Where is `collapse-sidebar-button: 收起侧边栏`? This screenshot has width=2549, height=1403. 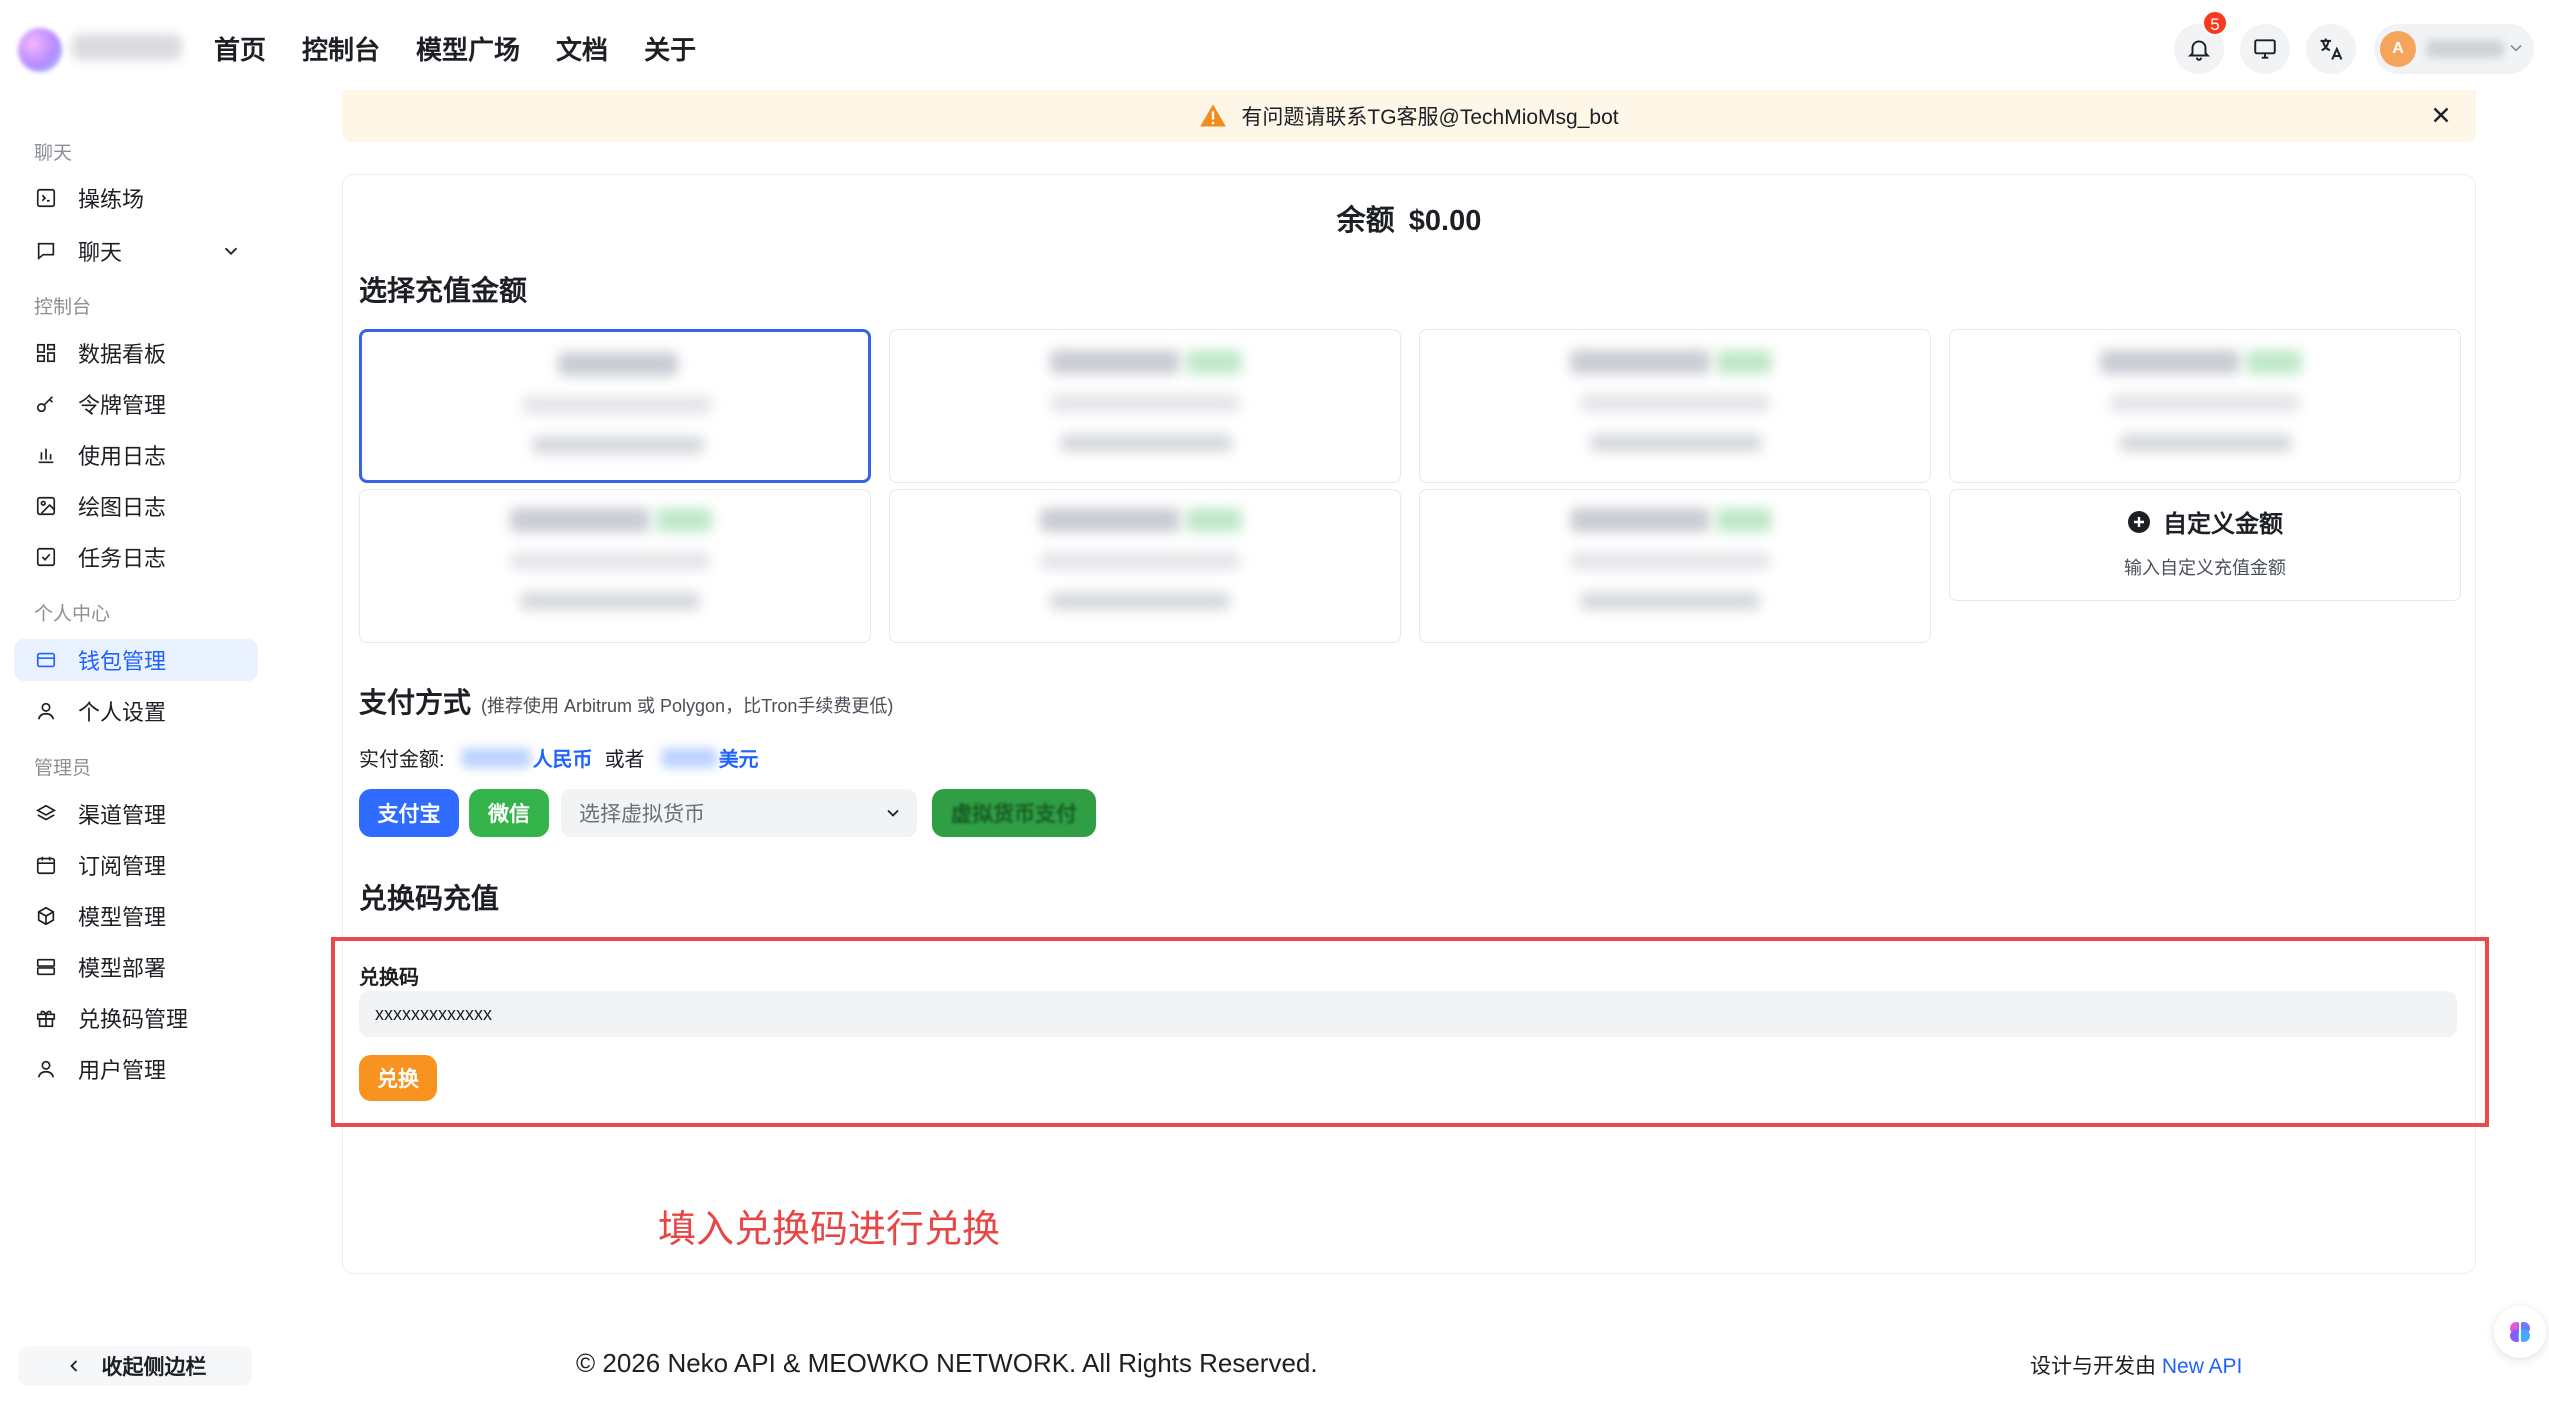
collapse-sidebar-button: 收起侧边栏 is located at coordinates (135, 1366).